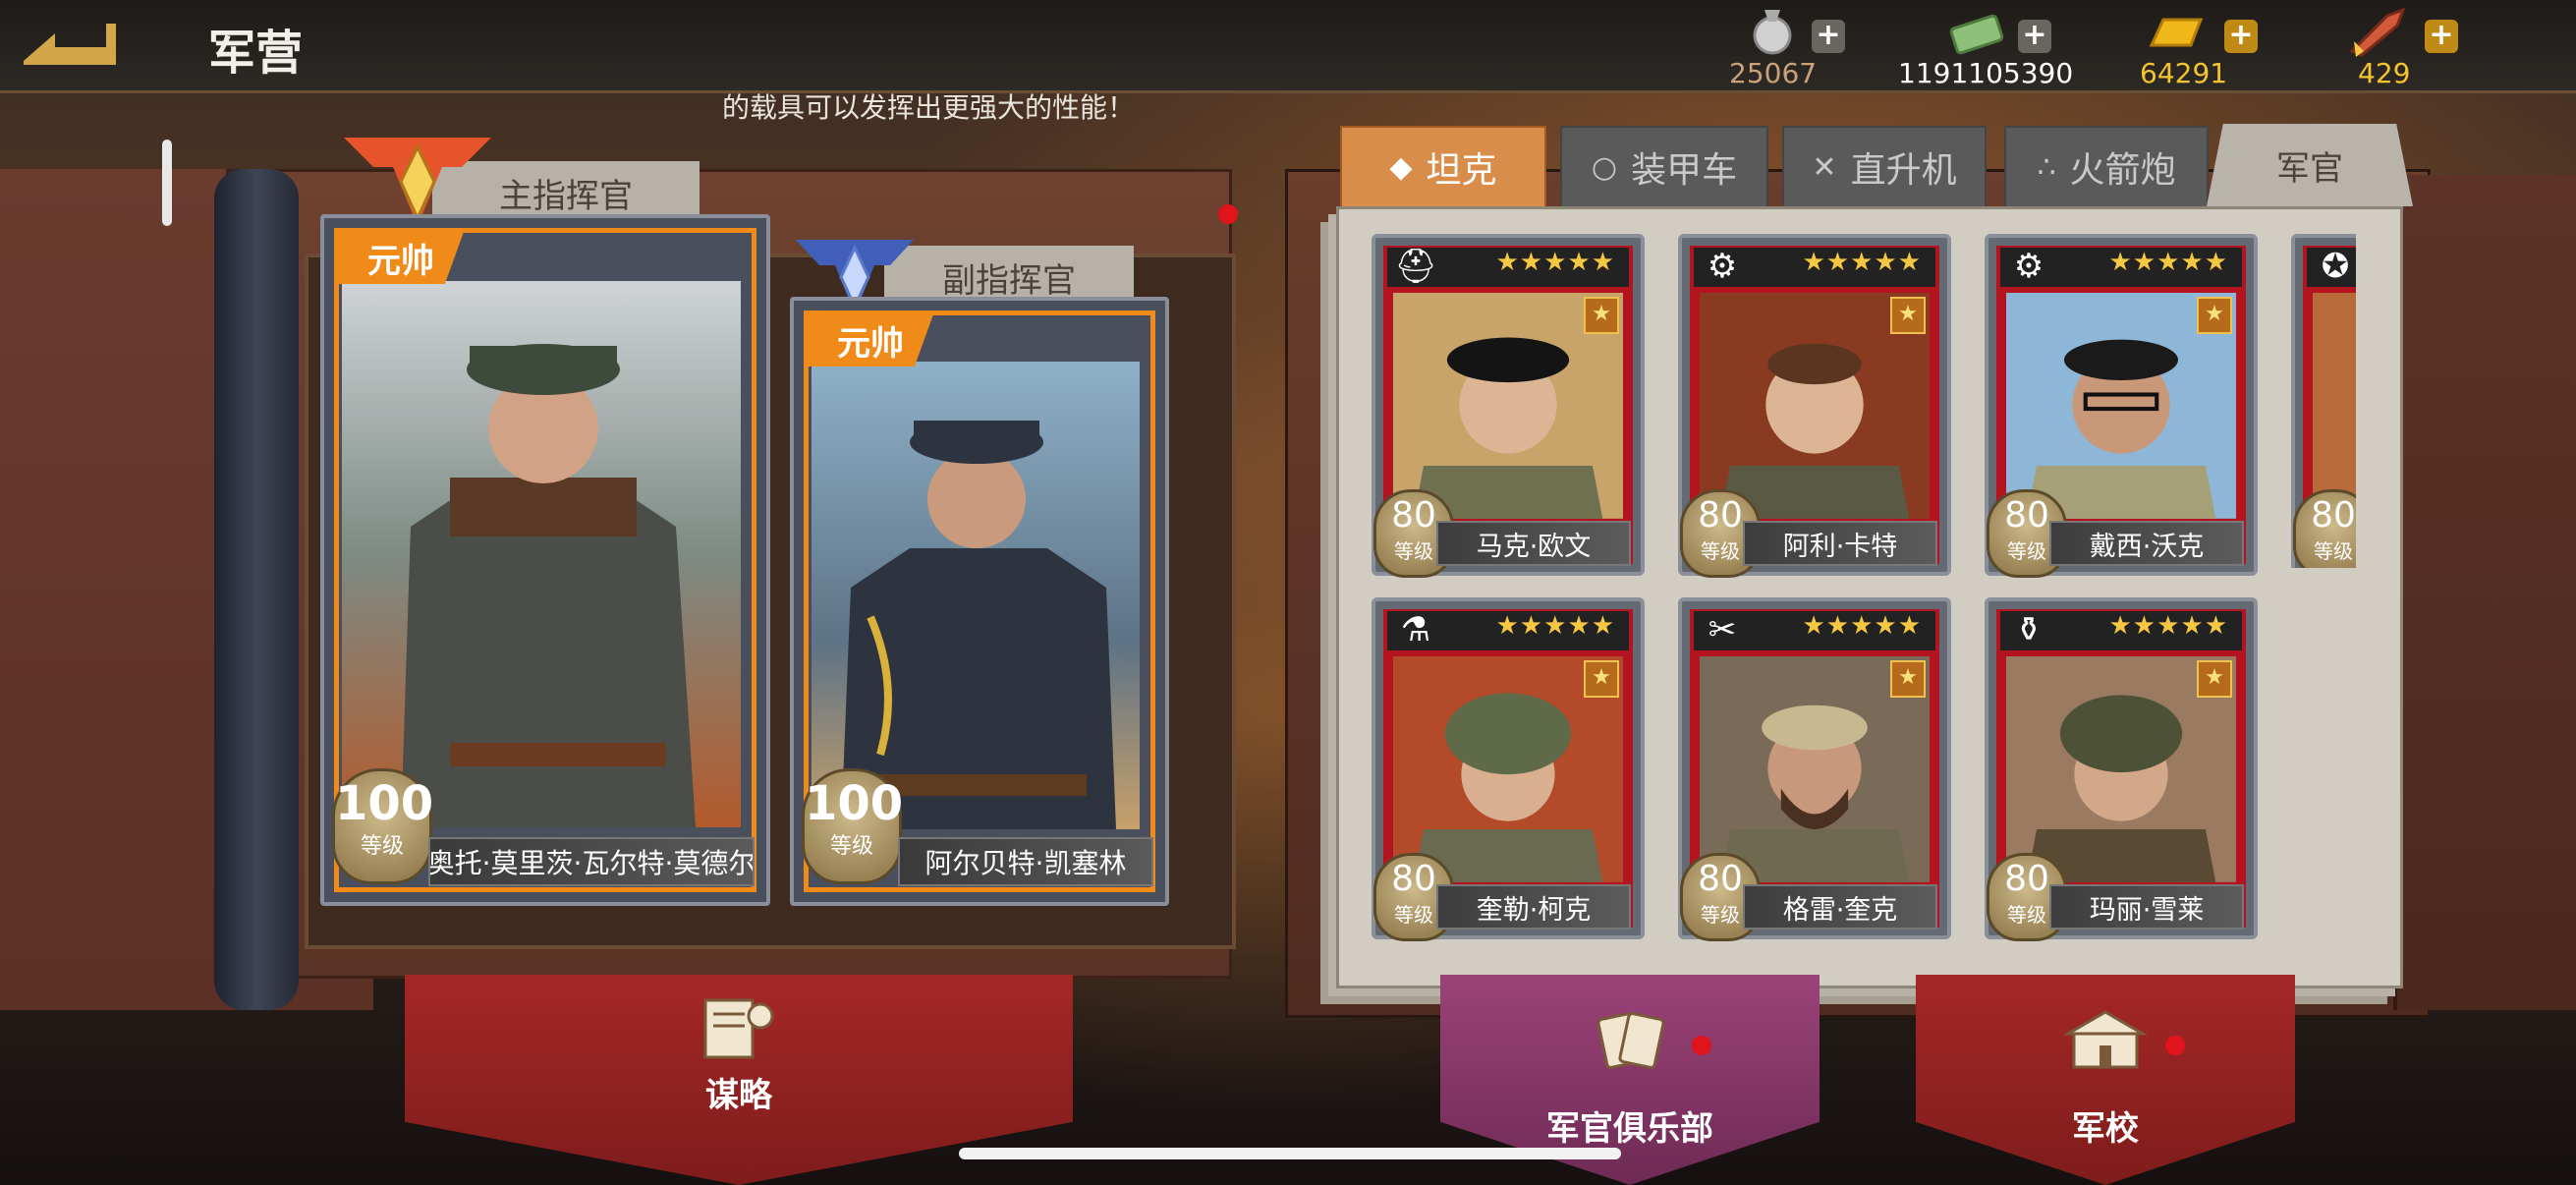 The height and width of the screenshot is (1185, 2576). What do you see at coordinates (1461, 170) in the screenshot?
I see `tab-label: 坦克` at bounding box center [1461, 170].